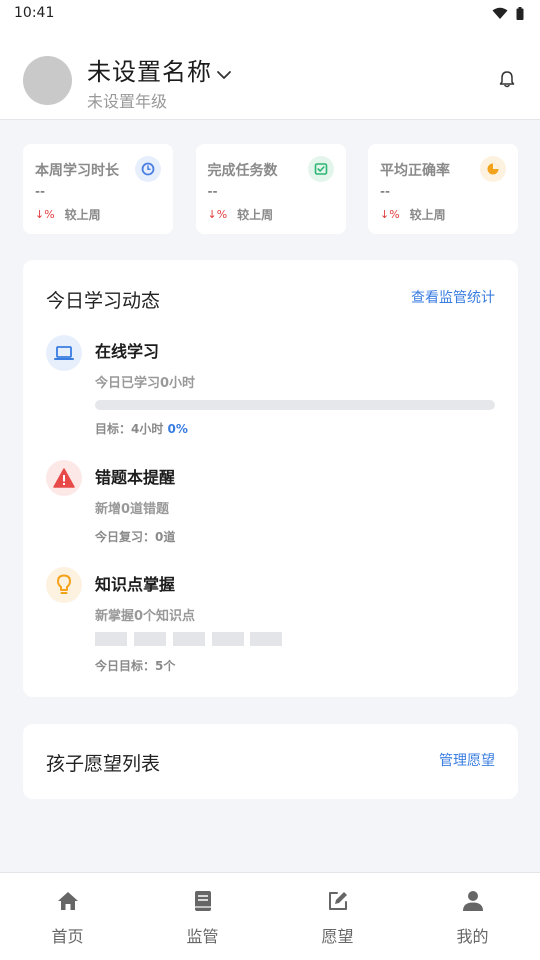 This screenshot has width=540, height=960. I want to click on online-learning-goal: 目标：4小时 0%, so click(141, 428).